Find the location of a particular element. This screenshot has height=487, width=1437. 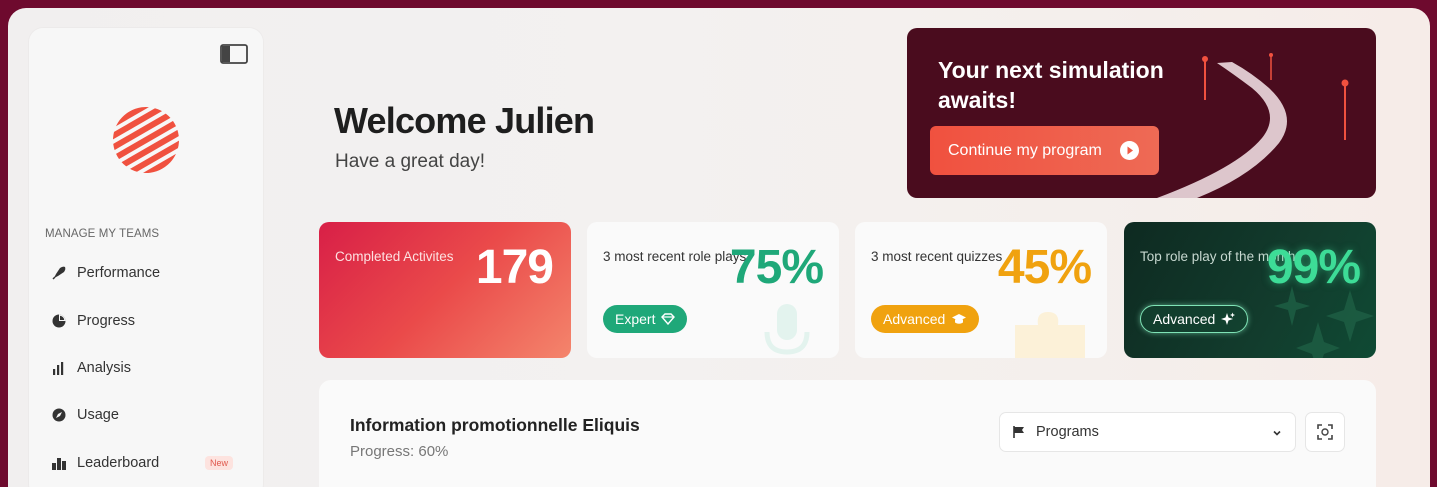

focus-icon is located at coordinates (1325, 432).